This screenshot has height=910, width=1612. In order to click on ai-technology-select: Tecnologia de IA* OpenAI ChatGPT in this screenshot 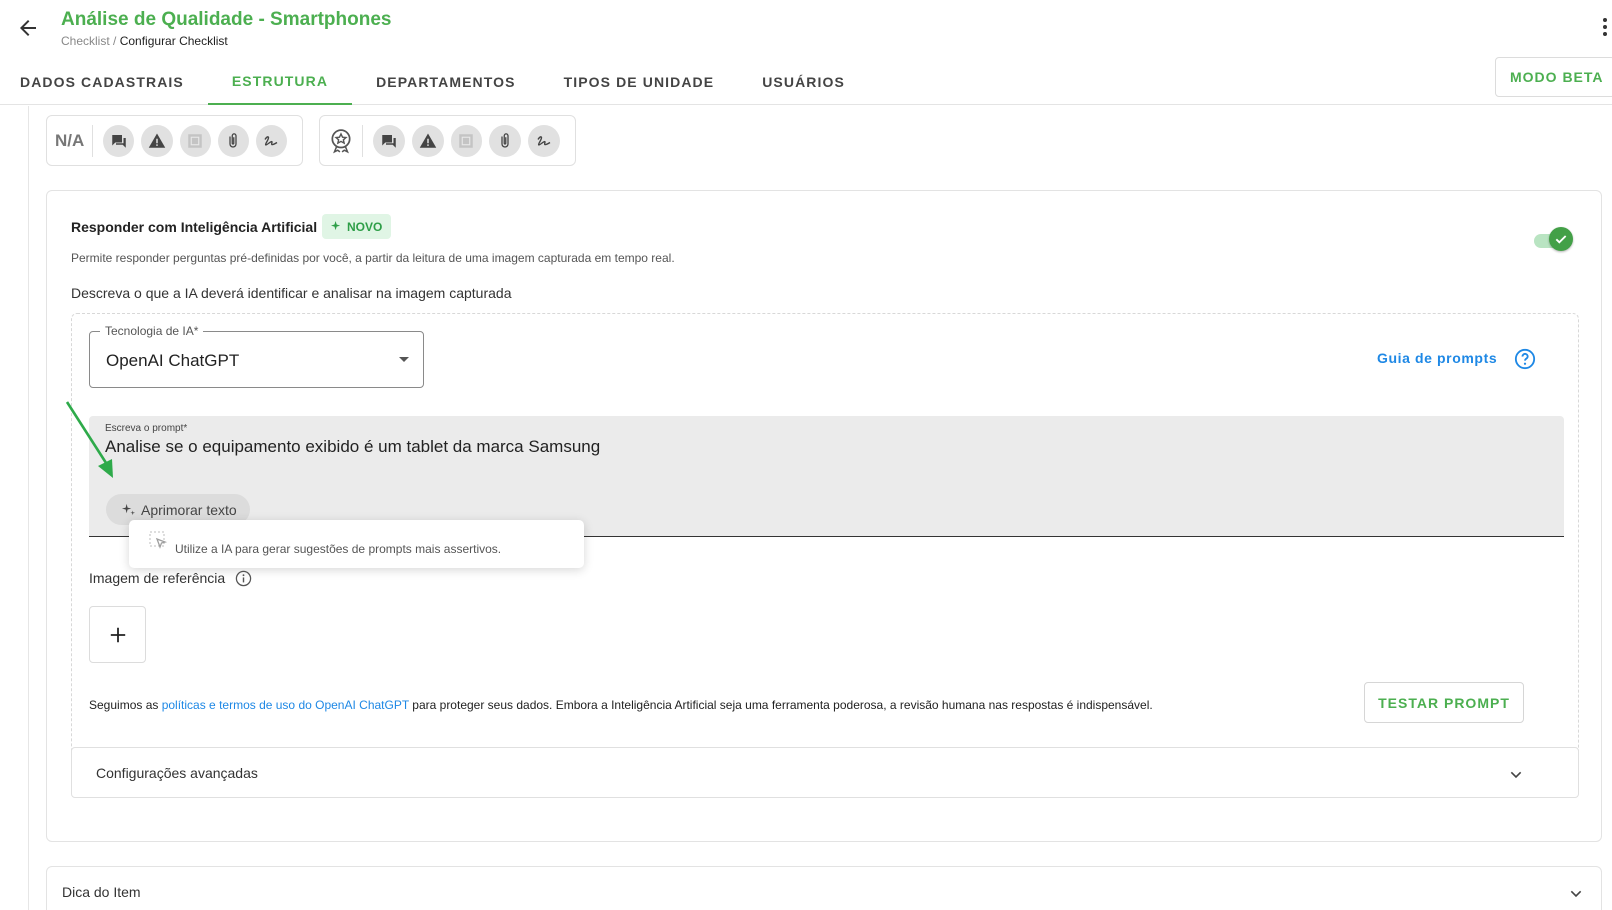, I will do `click(256, 356)`.